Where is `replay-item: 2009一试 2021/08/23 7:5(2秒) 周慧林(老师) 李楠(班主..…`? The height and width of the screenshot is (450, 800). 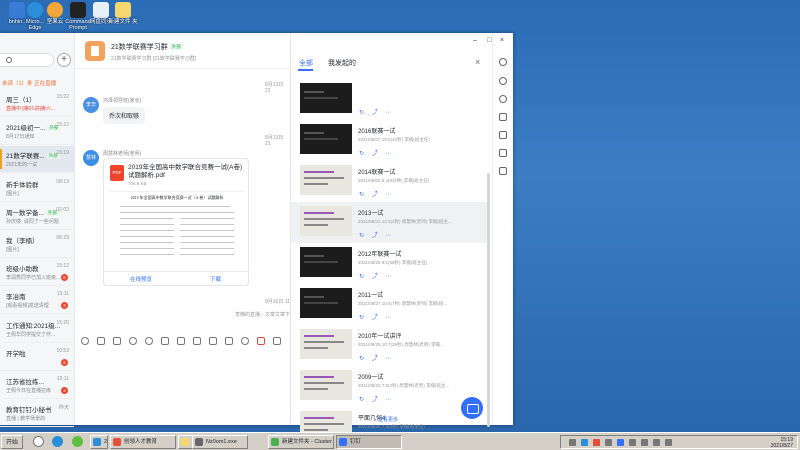
replay-item: 2009一试 2021/08/23 7:5(2秒) 周慧林(老师) 李楠(班主..… is located at coordinates (389, 386).